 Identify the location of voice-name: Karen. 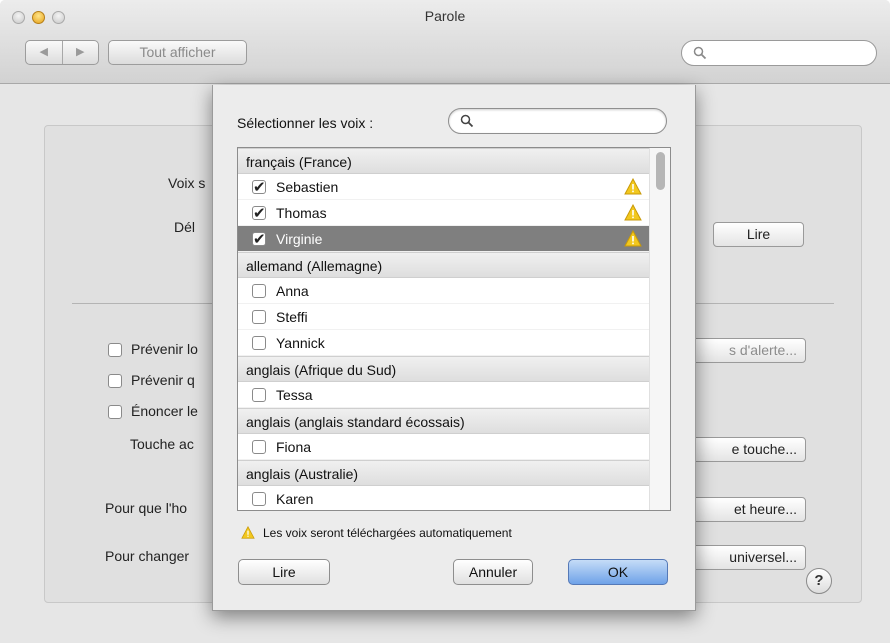
(295, 499).